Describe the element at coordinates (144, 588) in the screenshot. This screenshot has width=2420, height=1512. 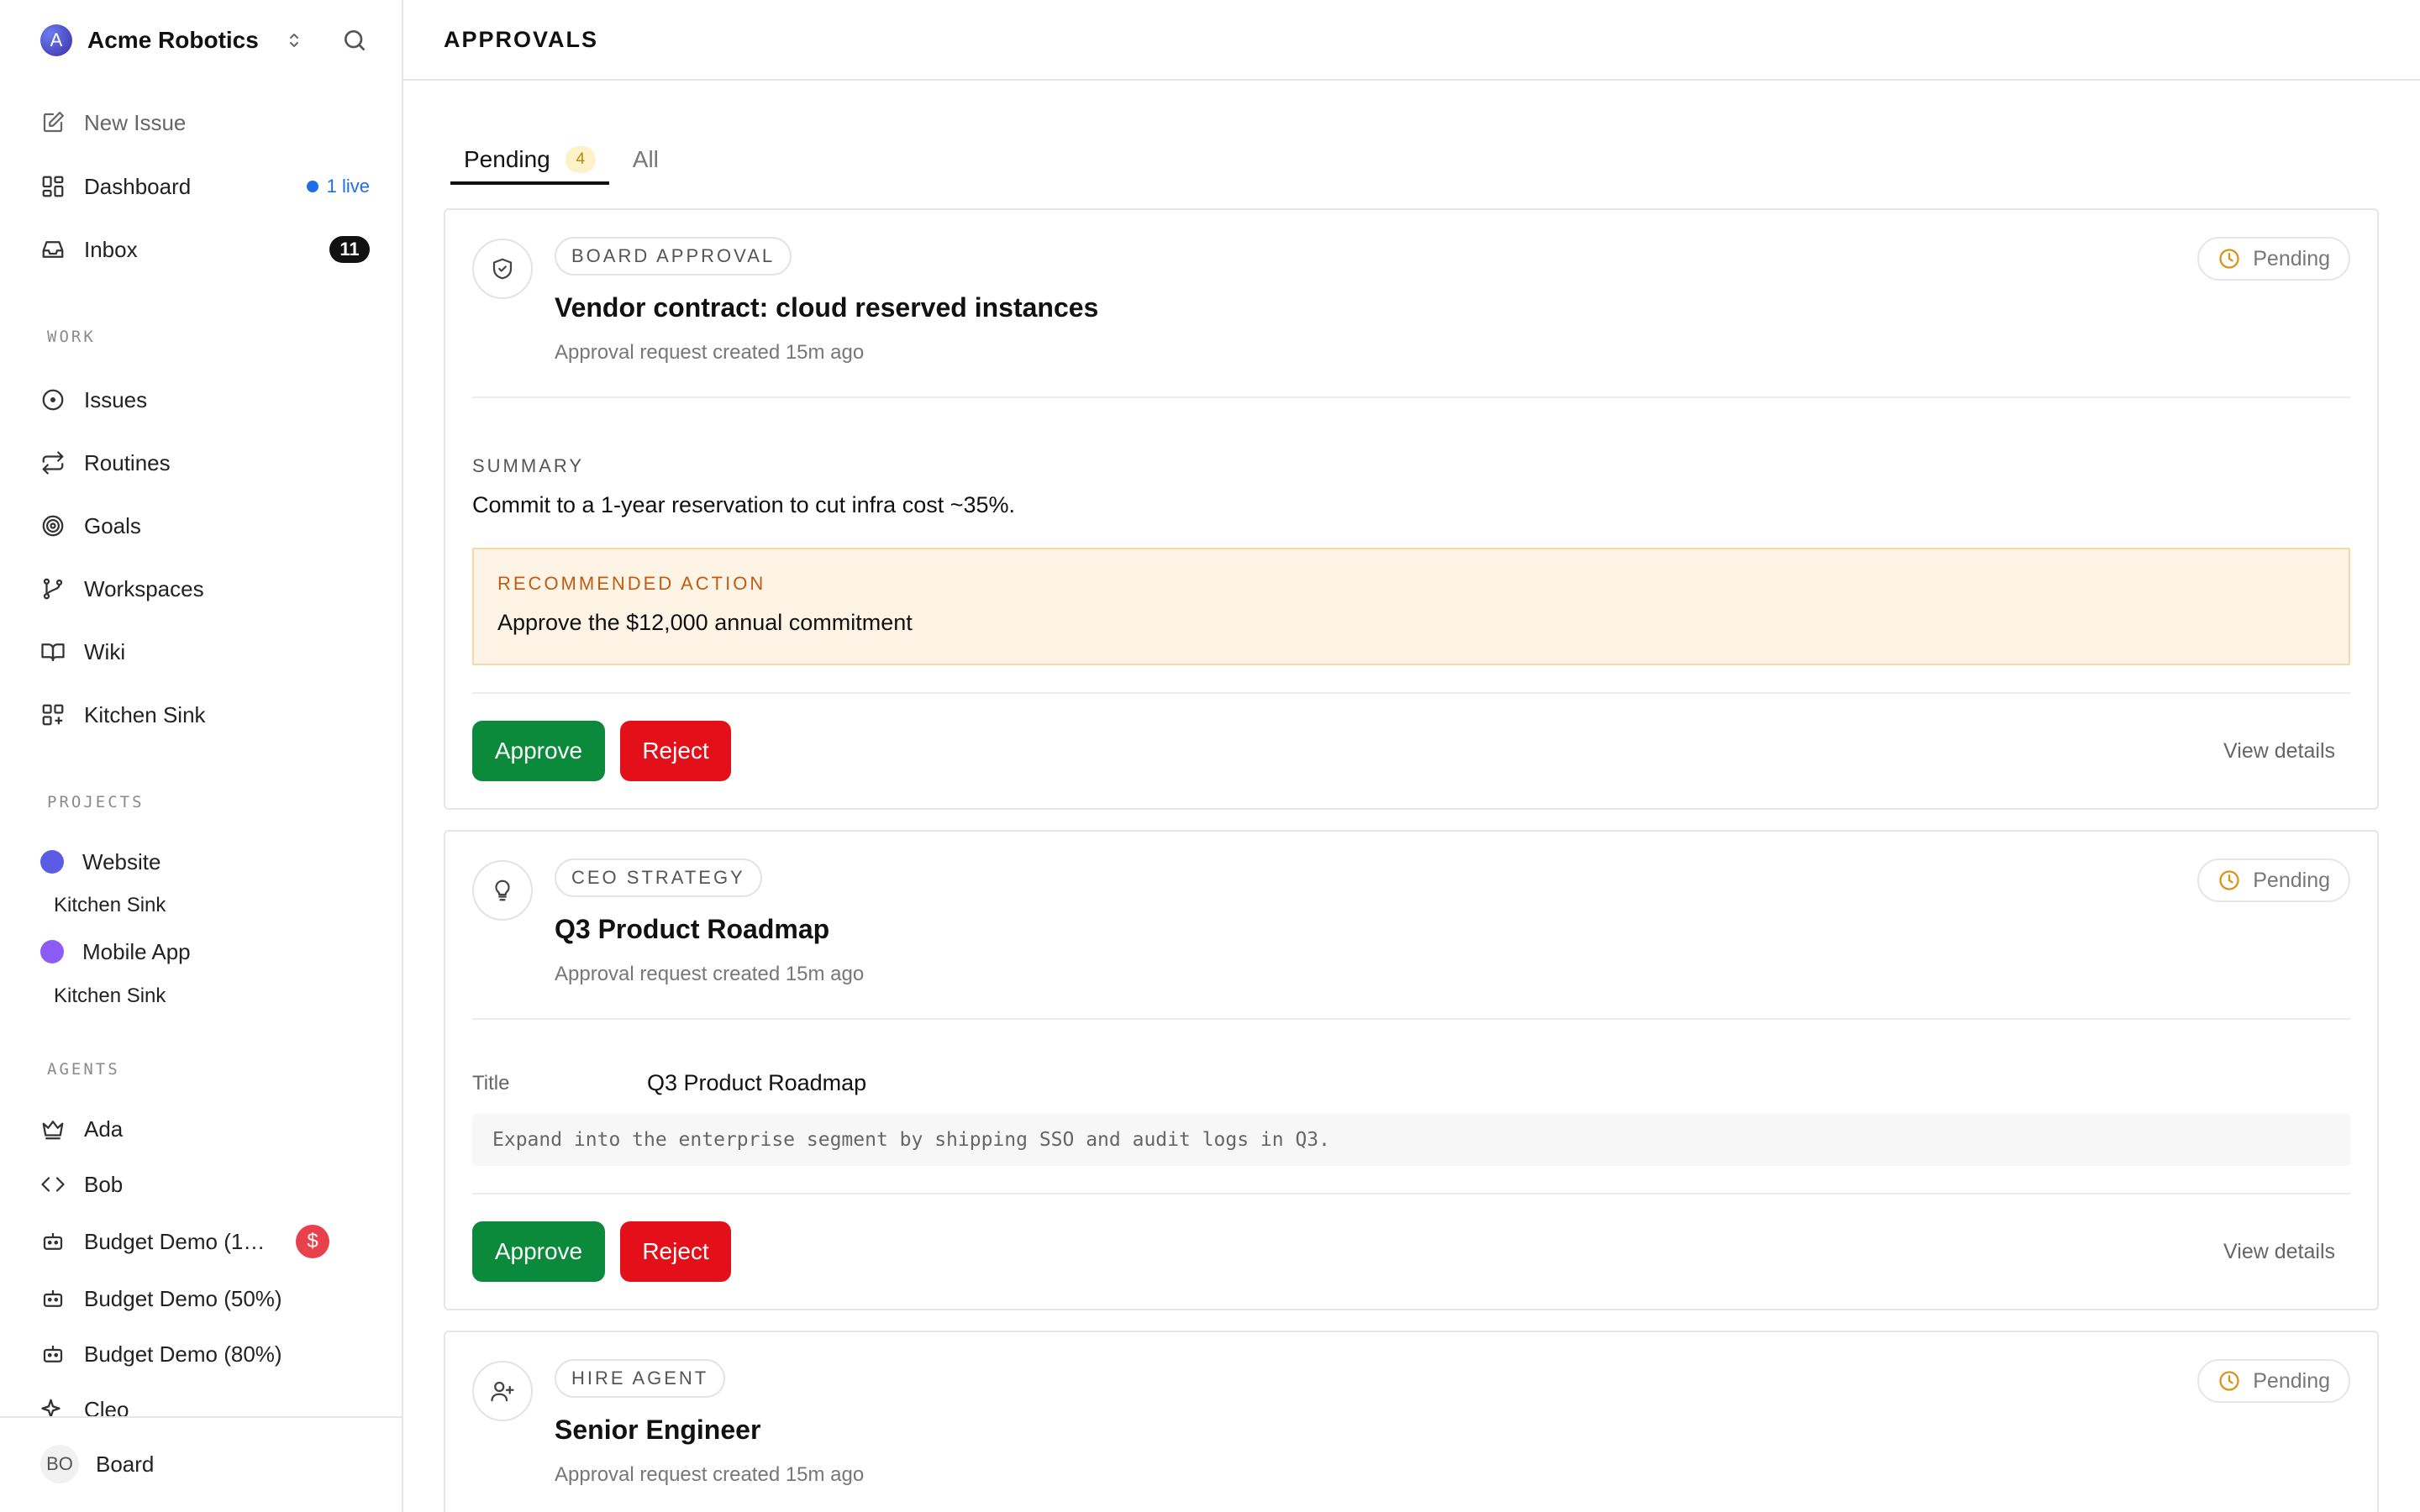
I see `workspaces-label: Workspaces` at that location.